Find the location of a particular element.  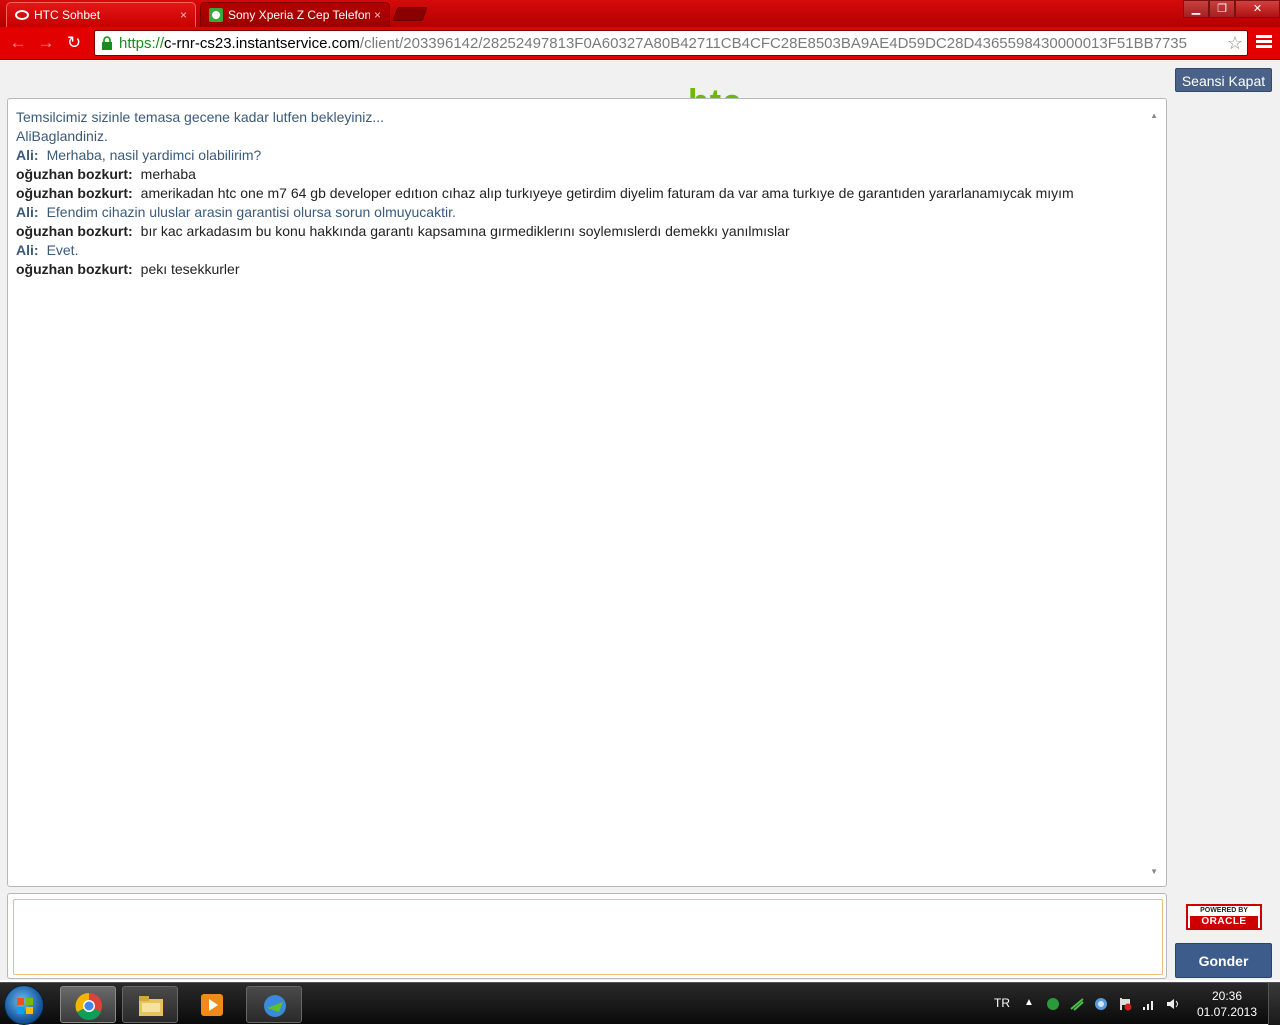

chrome-icon is located at coordinates (88, 1006).